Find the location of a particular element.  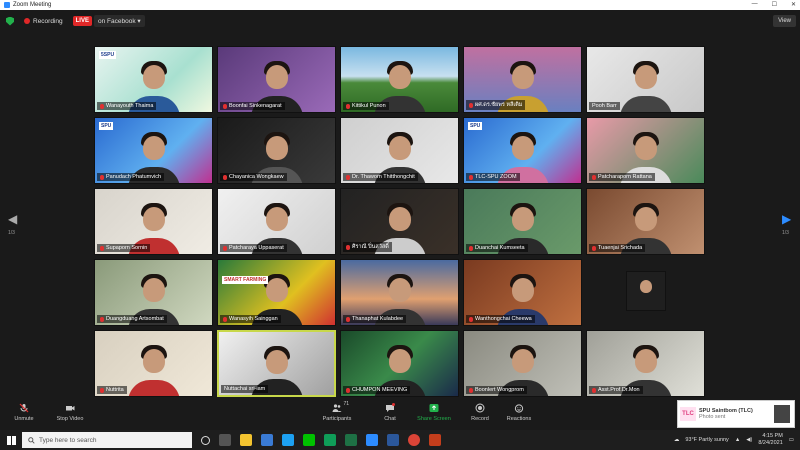

participant-name-label: Thanaphat Kulabdee is located at coordinates (375, 319).